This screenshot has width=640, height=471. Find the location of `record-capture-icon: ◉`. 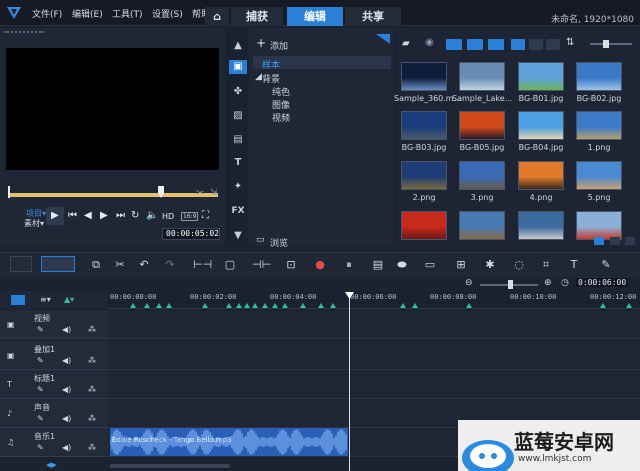

record-capture-icon: ◉ is located at coordinates (429, 42).